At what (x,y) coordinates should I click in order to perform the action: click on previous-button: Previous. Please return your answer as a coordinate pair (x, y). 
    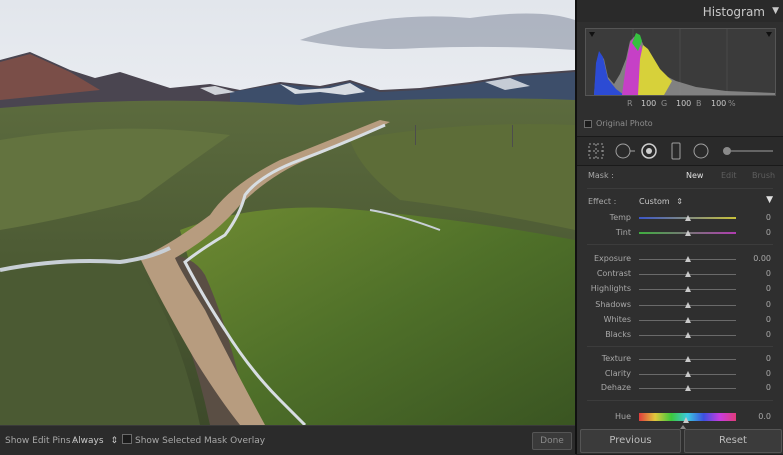
    Looking at the image, I should click on (630, 441).